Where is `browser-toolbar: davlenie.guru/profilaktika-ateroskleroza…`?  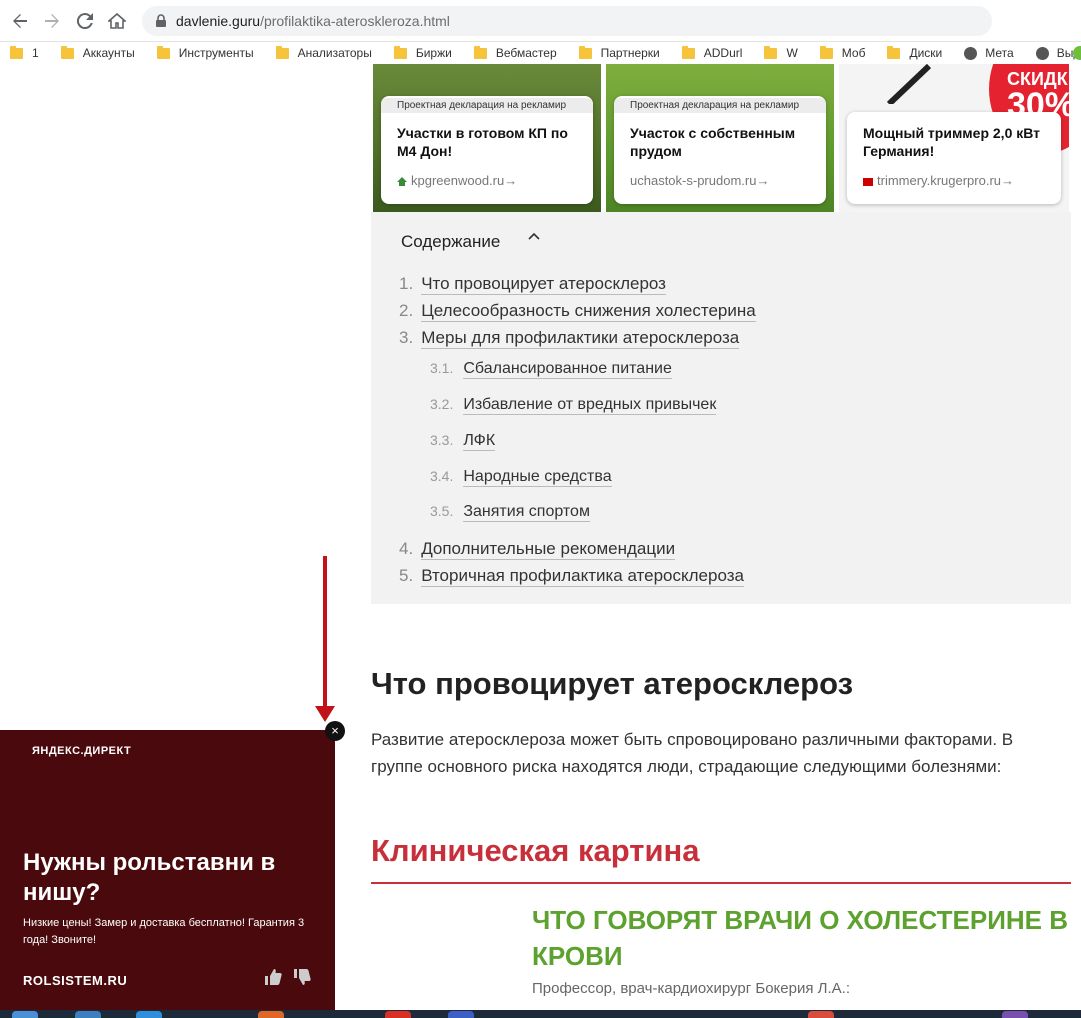
browser-toolbar: davlenie.guru/profilaktika-ateroskleroza… is located at coordinates (540, 21).